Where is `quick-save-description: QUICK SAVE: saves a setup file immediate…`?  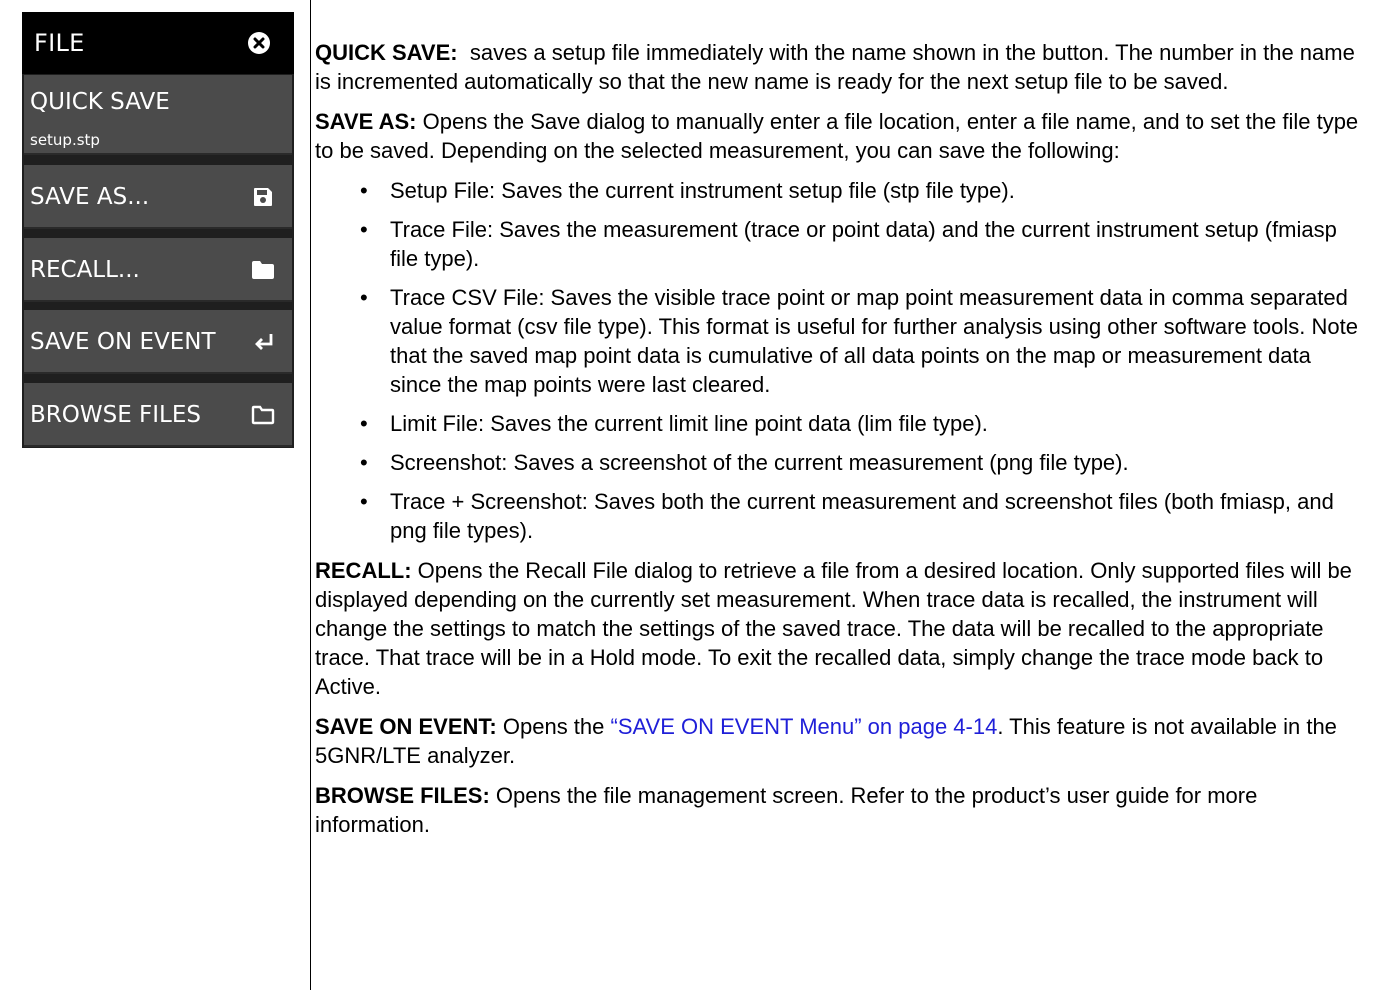
quick-save-description: QUICK SAVE: saves a setup file immediate… is located at coordinates (841, 67).